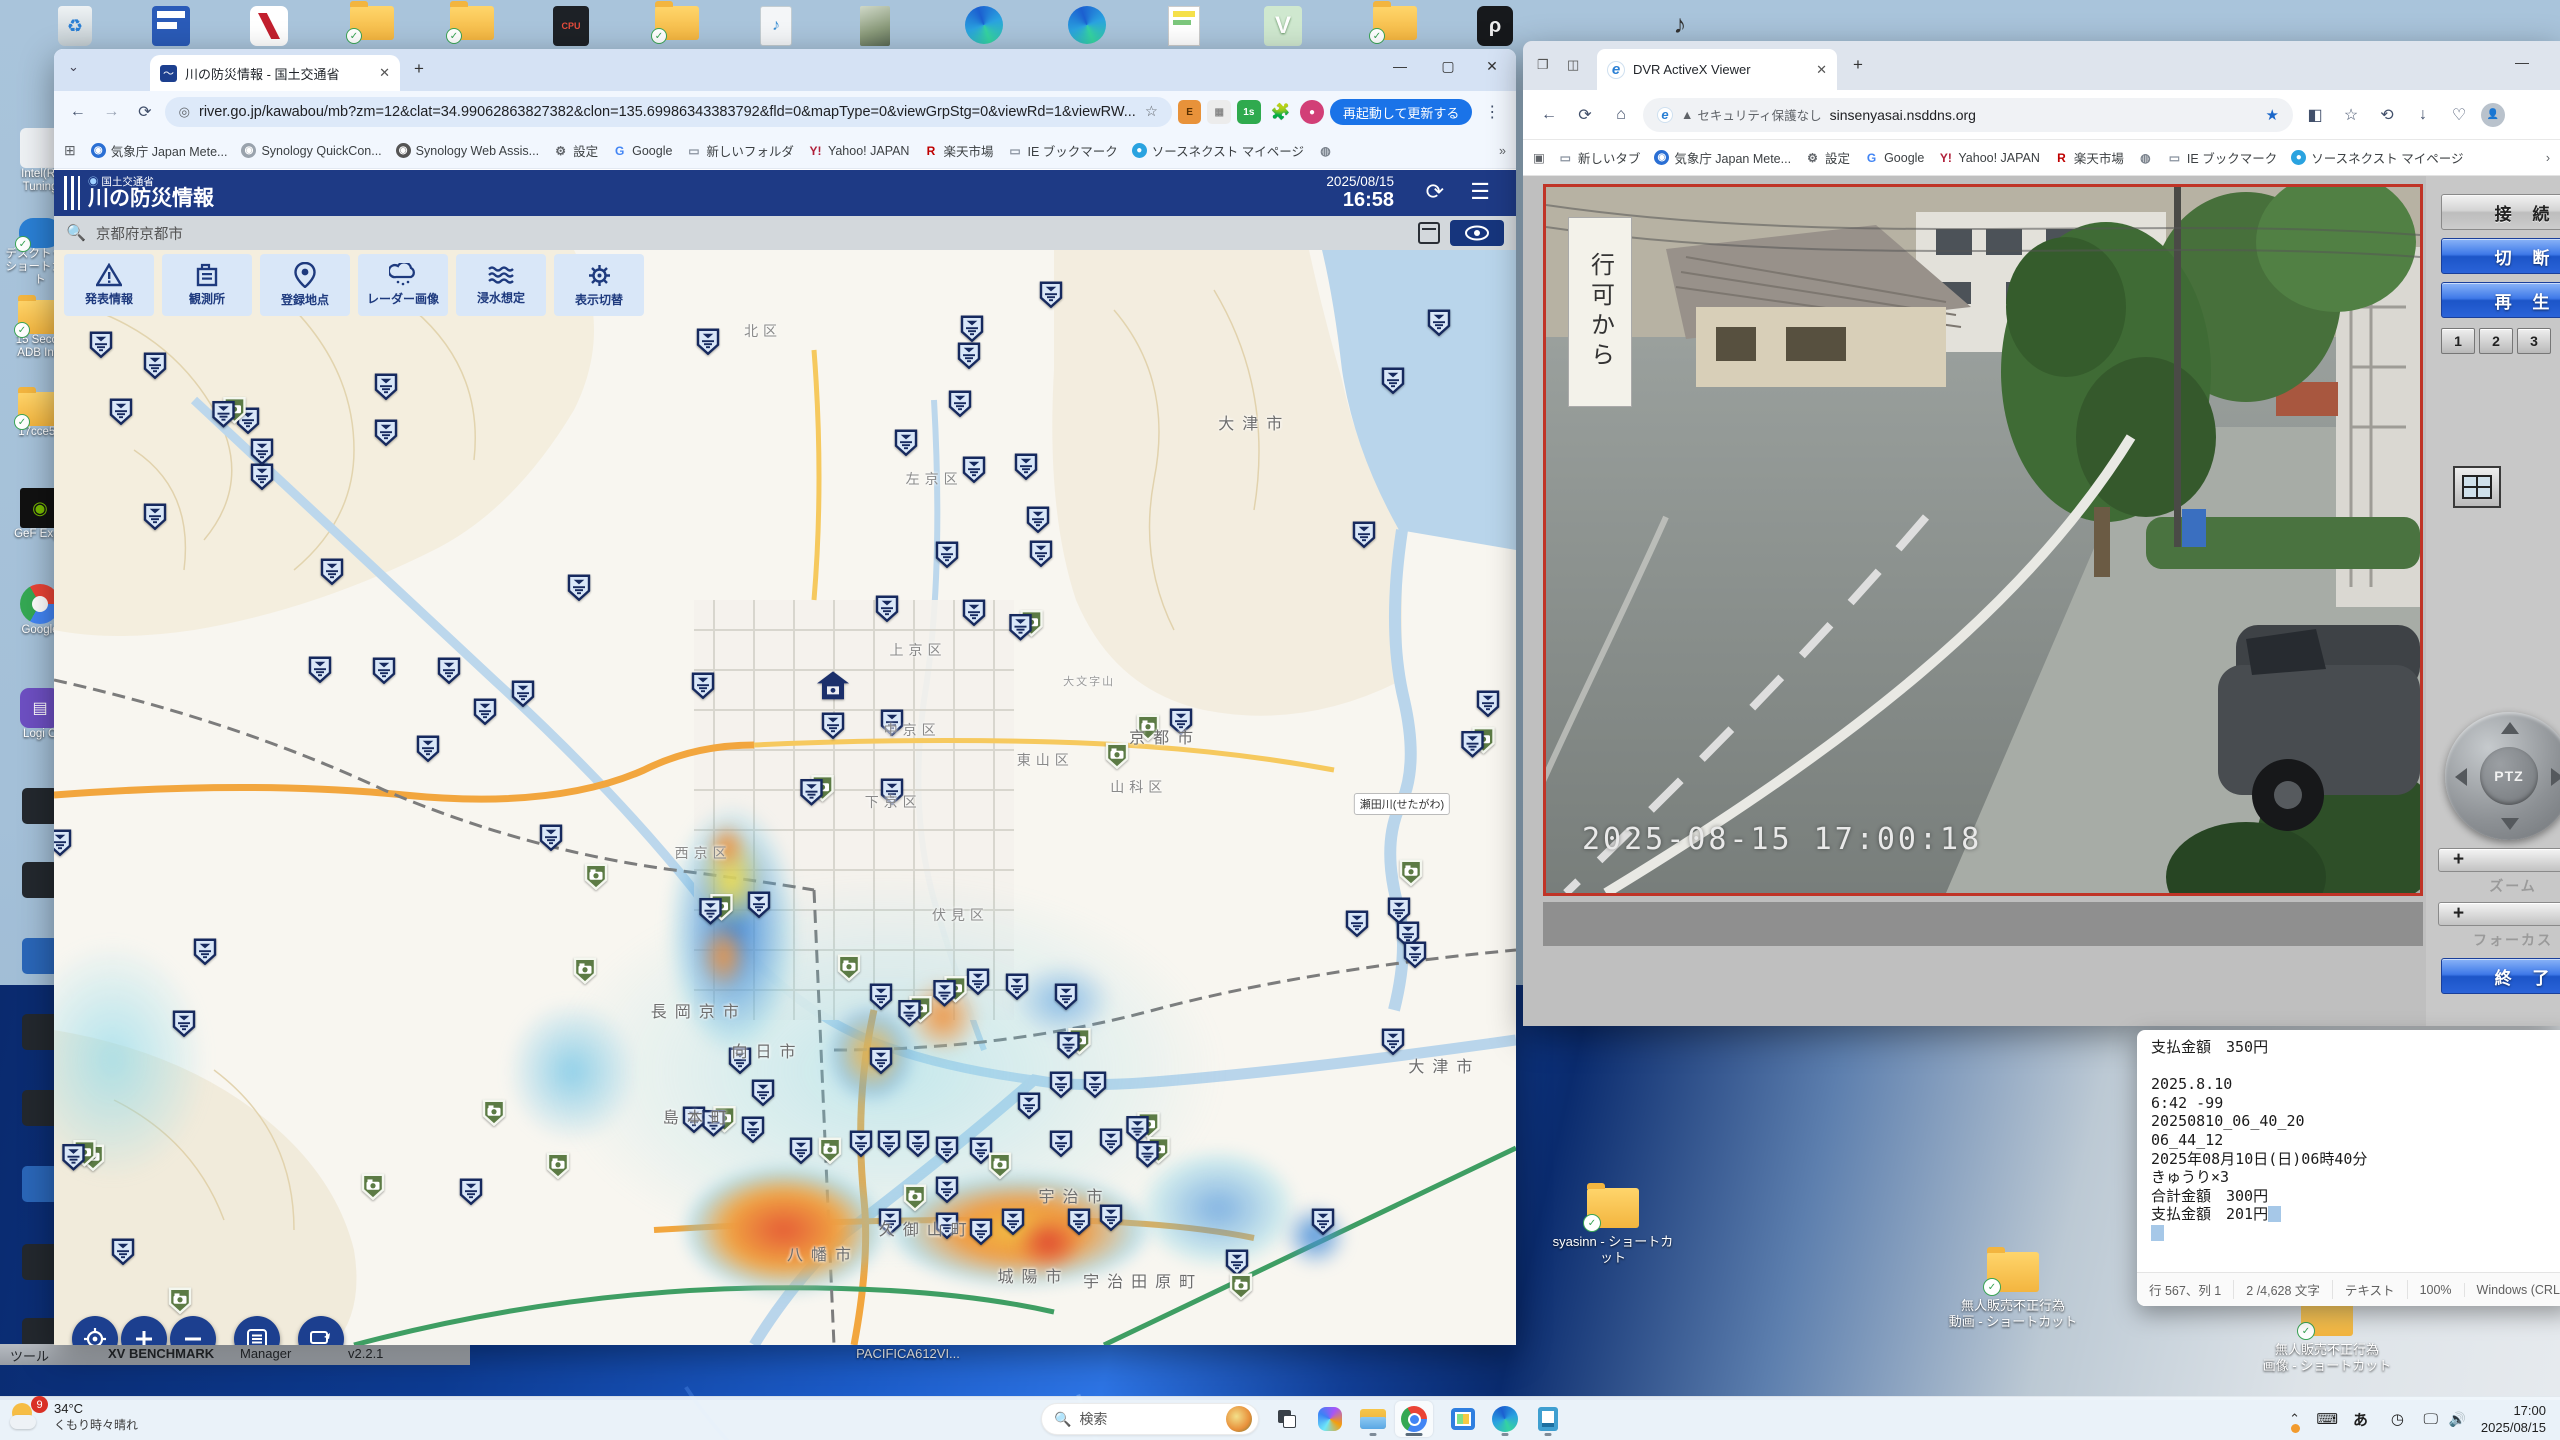 The image size is (2560, 1440). Describe the element at coordinates (2327, 1332) in the screenshot. I see `desktop-shortcut-folder: ✓ 無人販売不正行為 画像 - ショートカット` at that location.